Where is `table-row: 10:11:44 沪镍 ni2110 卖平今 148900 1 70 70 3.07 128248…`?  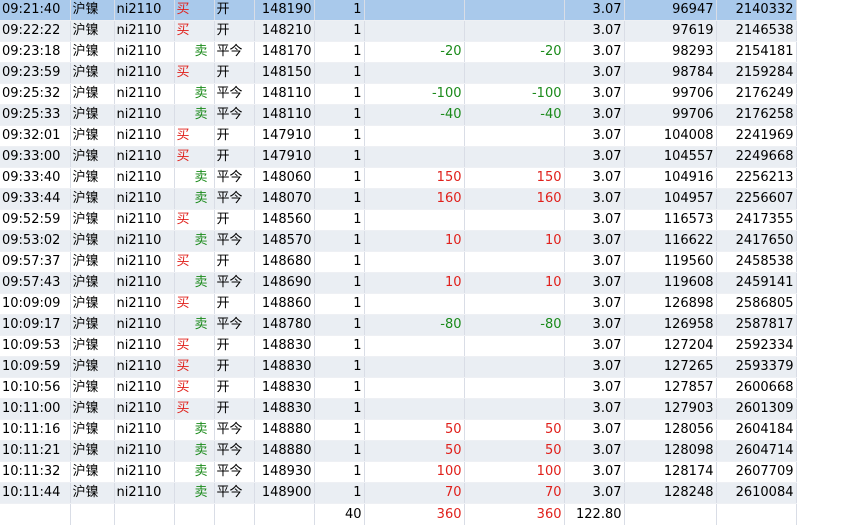
table-row: 10:11:44 沪镍 ni2110 卖平今 148900 1 70 70 3.07 128248… is located at coordinates (398, 493).